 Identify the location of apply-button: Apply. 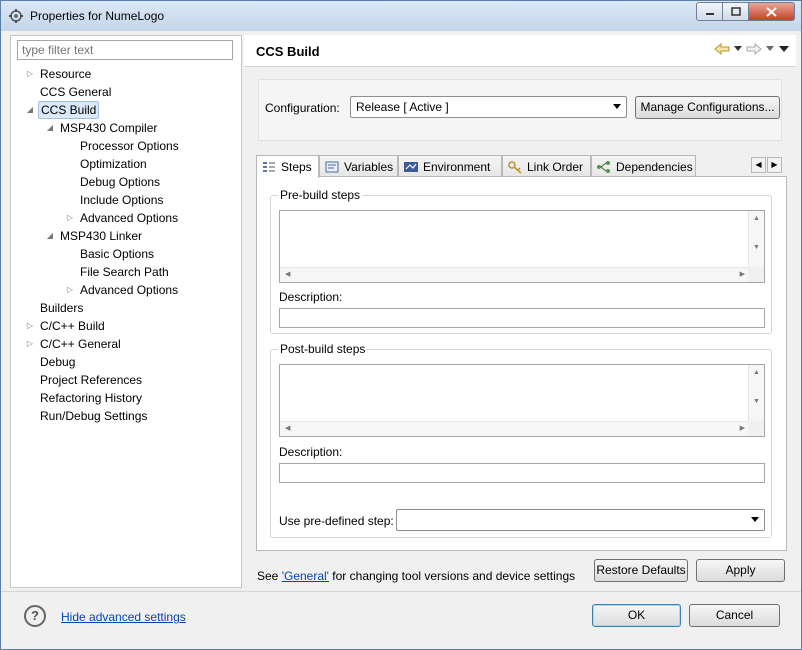
(740, 570).